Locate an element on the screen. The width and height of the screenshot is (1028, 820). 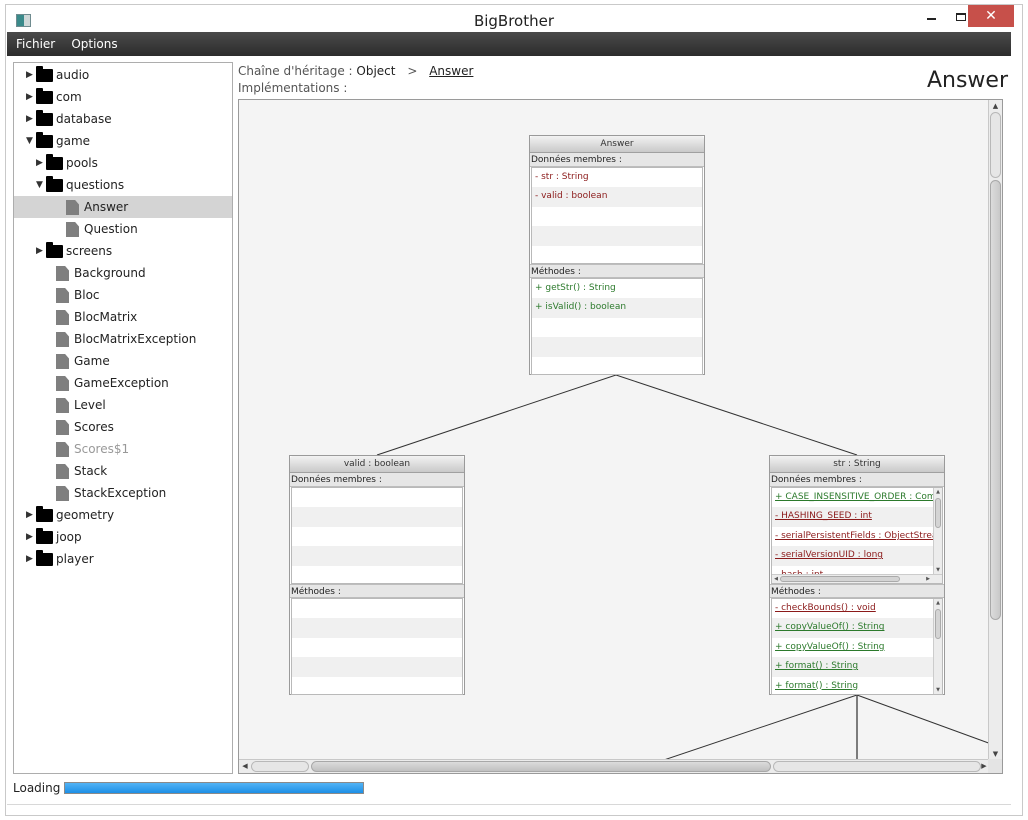
tree-item-level: Level is located at coordinates (123, 405).